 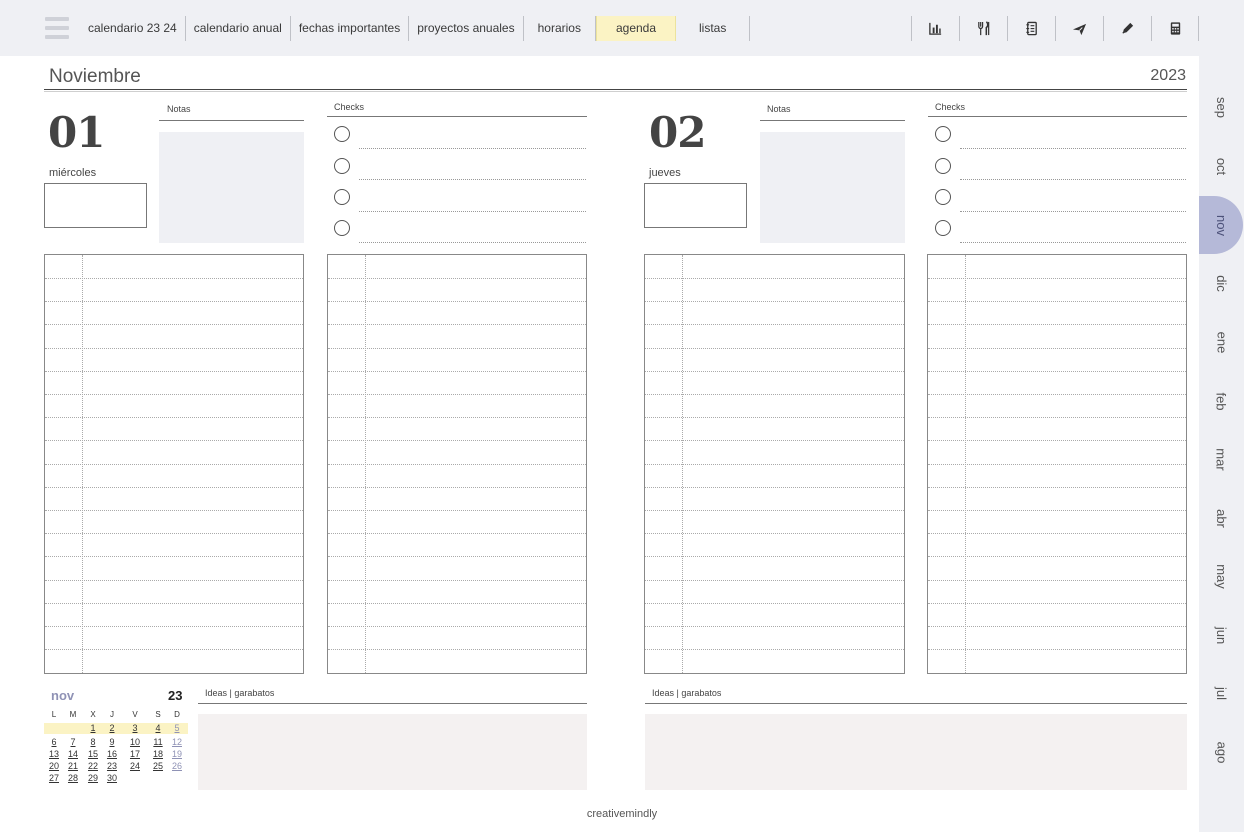 What do you see at coordinates (560, 28) in the screenshot?
I see `tab-horarios: horarios` at bounding box center [560, 28].